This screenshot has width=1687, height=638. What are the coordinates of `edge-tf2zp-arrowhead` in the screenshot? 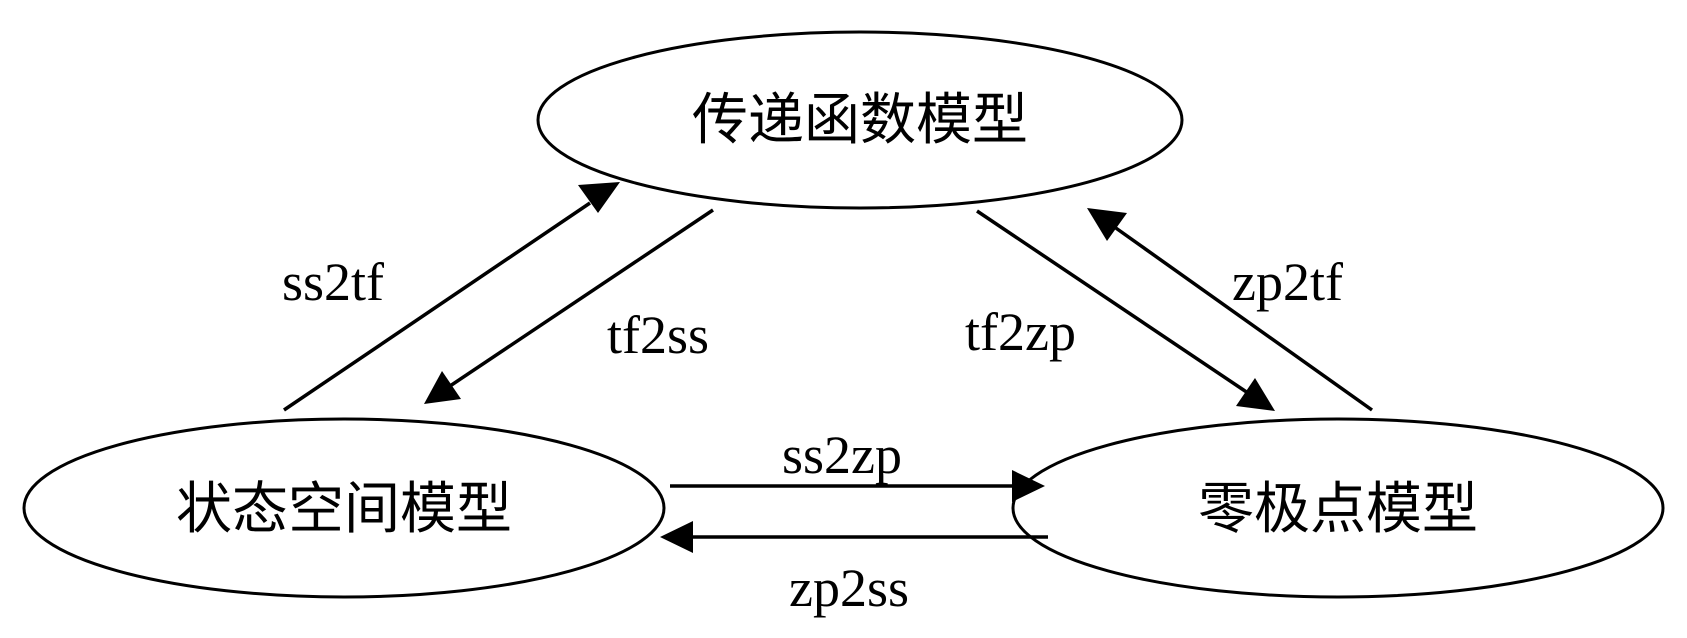 It's located at (1255, 394).